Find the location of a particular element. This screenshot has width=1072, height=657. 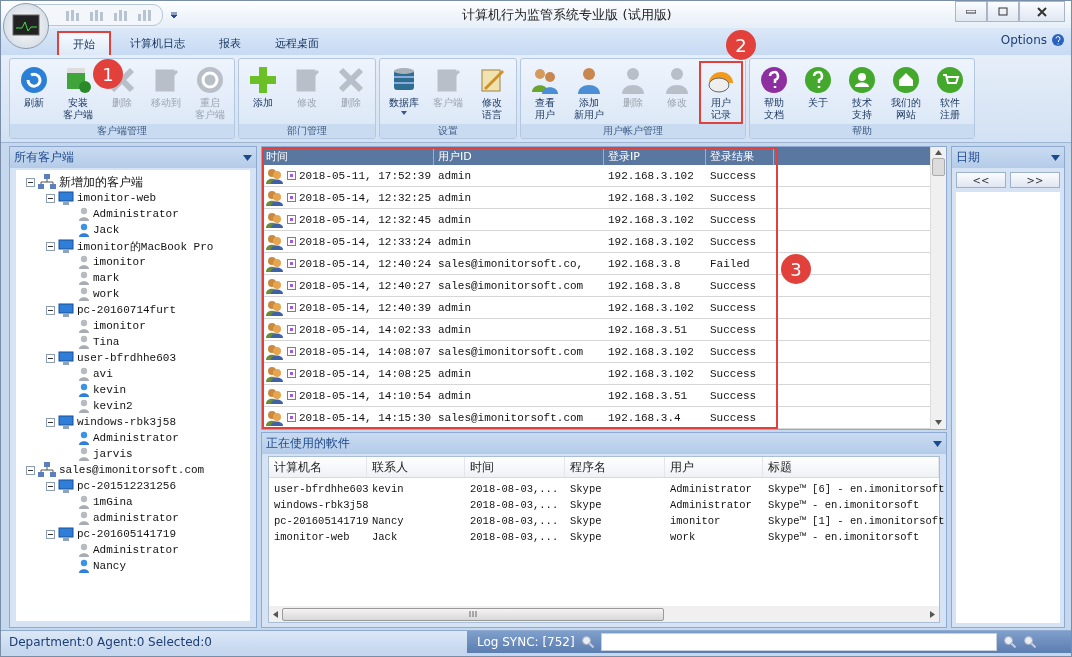

tree-item: windows-rbk3j58 is located at coordinates (127, 422).